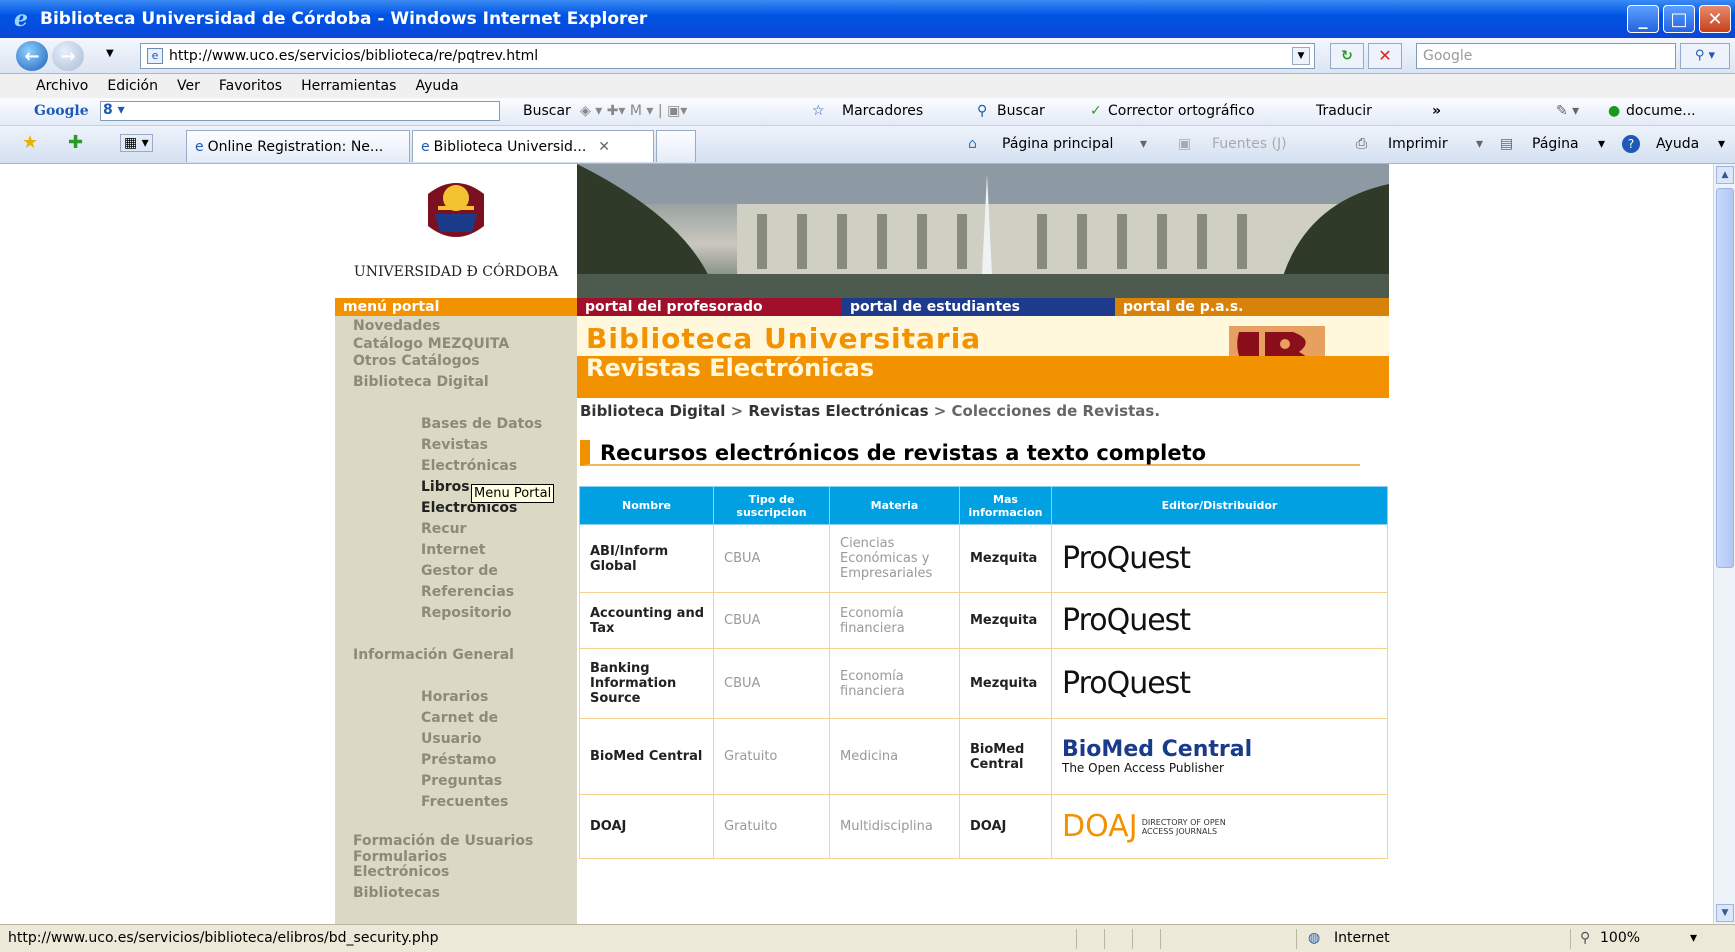 This screenshot has height=952, width=1735. I want to click on sidebar-item-revistas-elec: Electrónicas, so click(469, 466).